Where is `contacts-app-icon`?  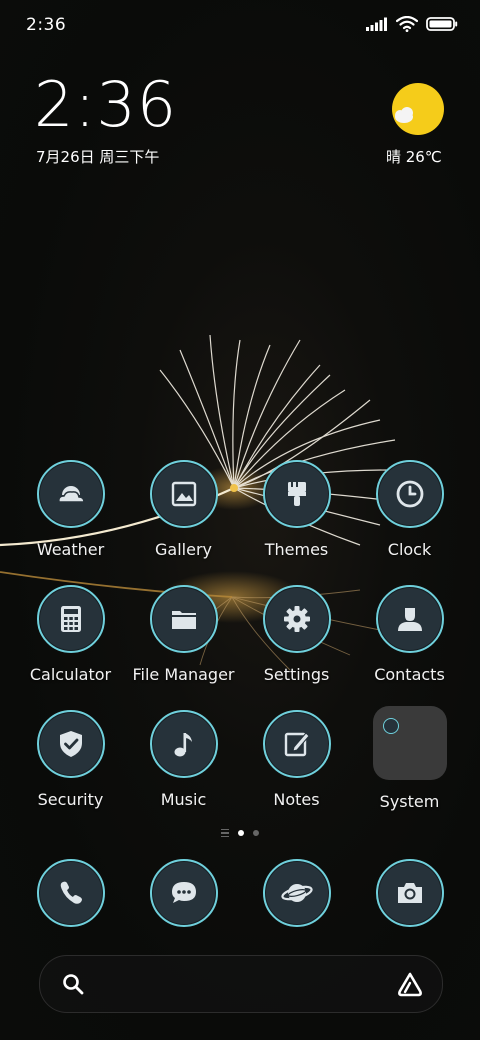 contacts-app-icon is located at coordinates (409, 619).